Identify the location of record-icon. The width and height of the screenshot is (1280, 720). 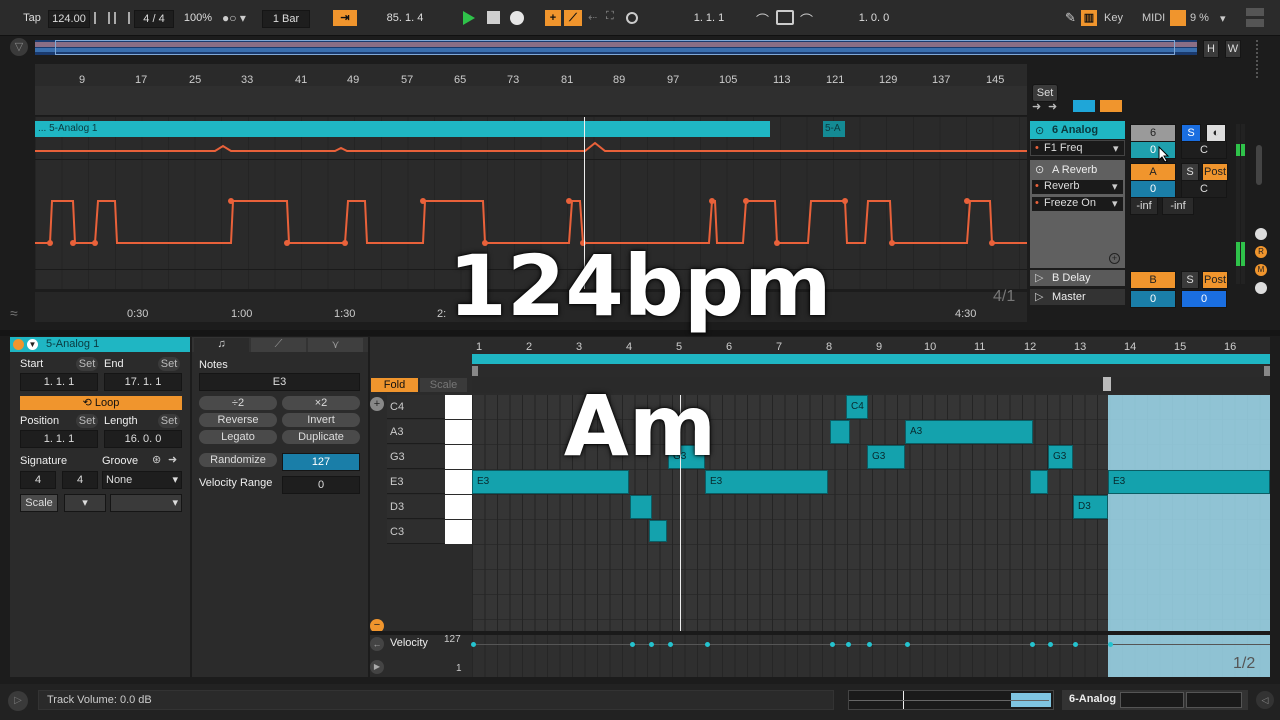
(517, 18).